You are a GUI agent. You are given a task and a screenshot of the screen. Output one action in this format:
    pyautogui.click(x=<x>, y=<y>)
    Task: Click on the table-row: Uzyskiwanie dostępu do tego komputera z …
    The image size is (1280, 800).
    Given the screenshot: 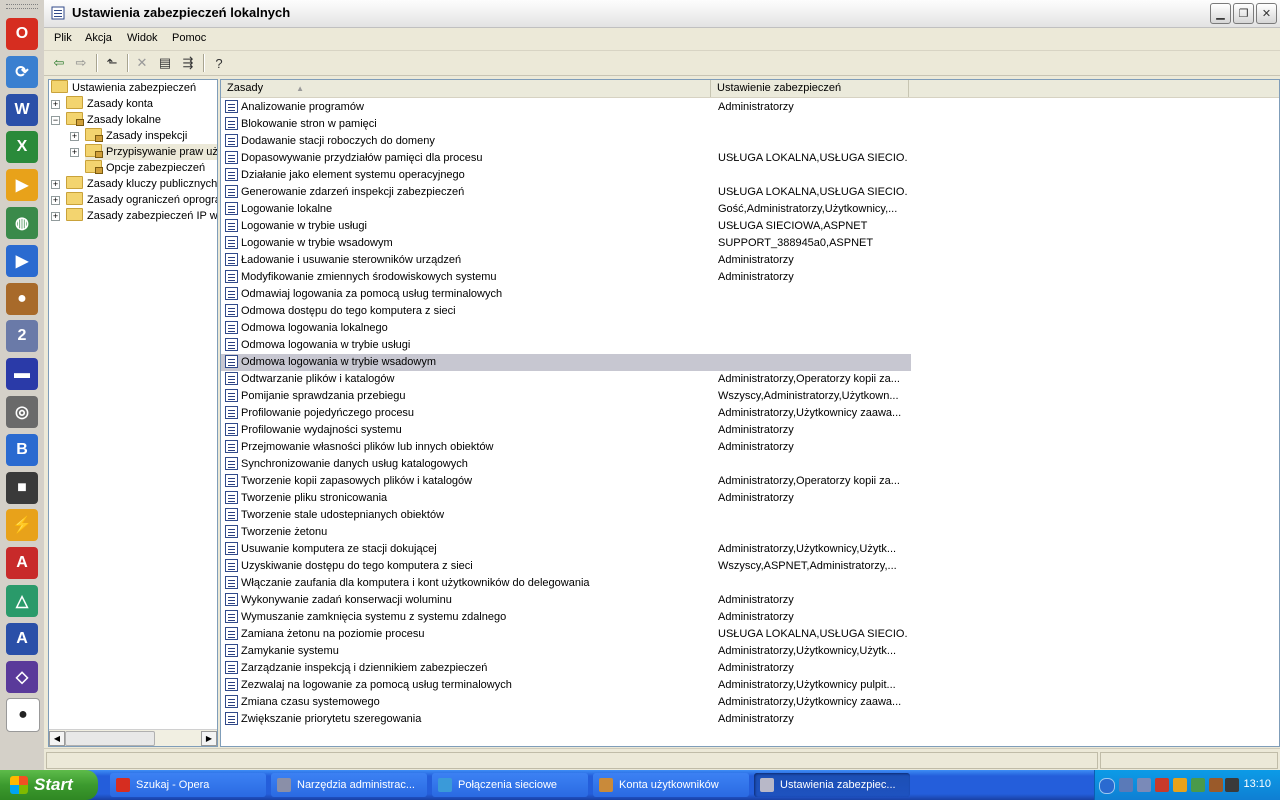 What is the action you would take?
    pyautogui.click(x=566, y=566)
    